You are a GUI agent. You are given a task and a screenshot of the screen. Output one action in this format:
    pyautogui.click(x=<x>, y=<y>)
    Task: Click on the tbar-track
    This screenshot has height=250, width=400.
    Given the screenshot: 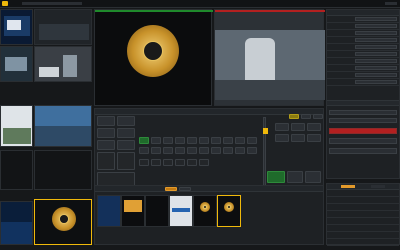 What is the action you would take?
    pyautogui.click(x=265, y=152)
    